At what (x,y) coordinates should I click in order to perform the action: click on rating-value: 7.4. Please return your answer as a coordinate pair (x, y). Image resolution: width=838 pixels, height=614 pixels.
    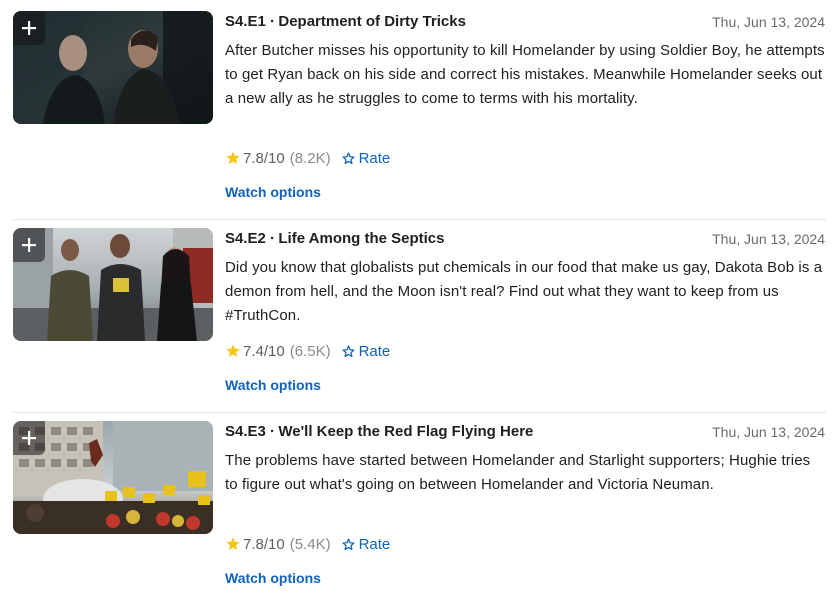
    Looking at the image, I should click on (253, 351).